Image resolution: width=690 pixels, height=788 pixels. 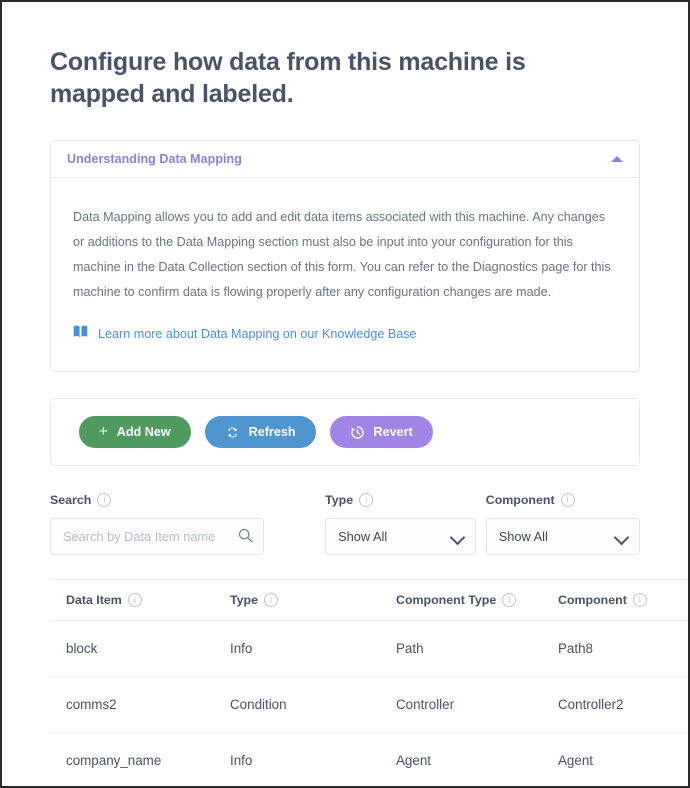 I want to click on column-label: Data Item, so click(x=94, y=600).